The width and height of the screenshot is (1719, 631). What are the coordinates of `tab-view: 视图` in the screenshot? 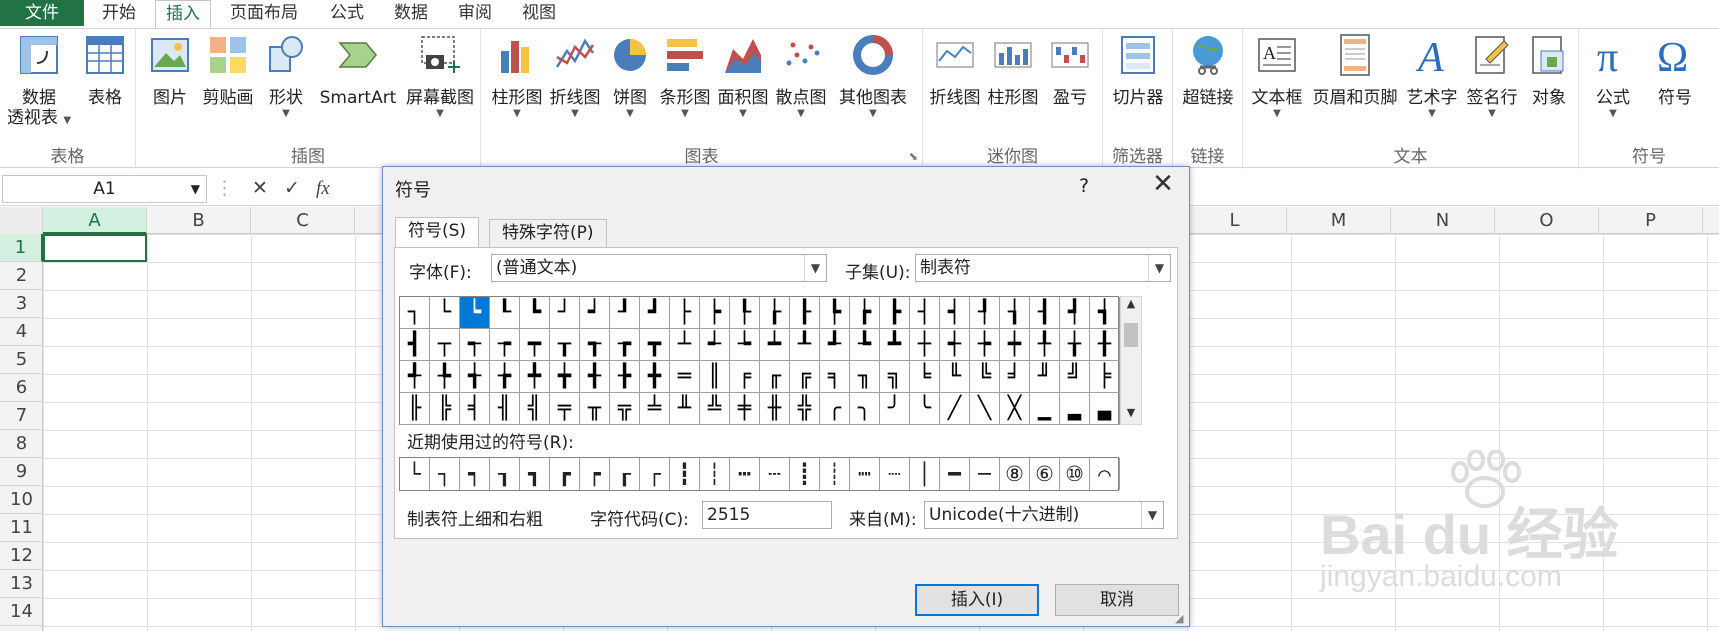 It's located at (539, 13).